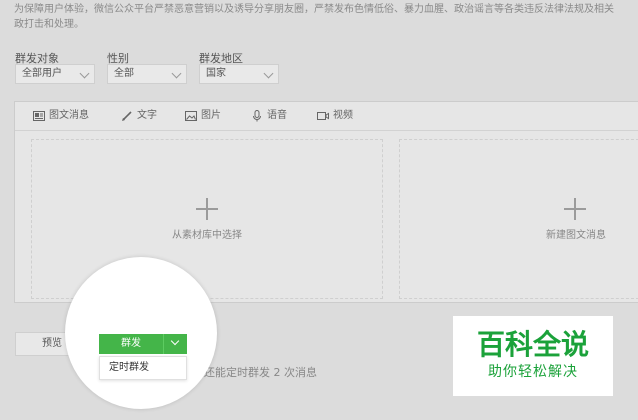 This screenshot has width=638, height=420. Describe the element at coordinates (323, 116) in the screenshot. I see `video-icon` at that location.